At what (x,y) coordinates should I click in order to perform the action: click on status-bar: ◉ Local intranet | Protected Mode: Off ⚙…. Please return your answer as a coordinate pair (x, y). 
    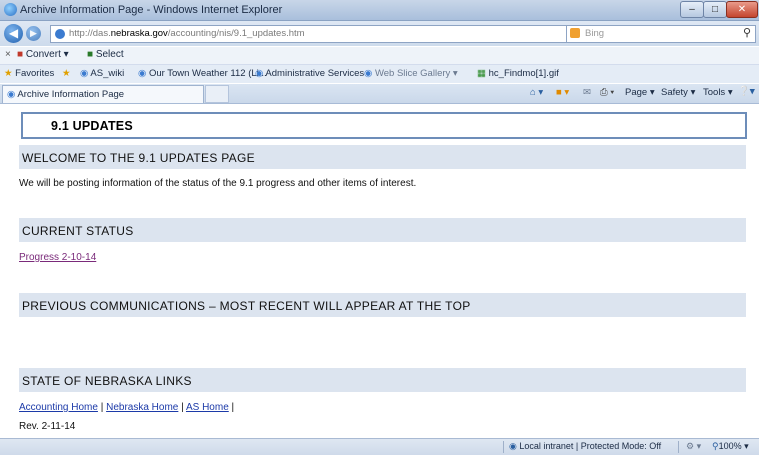
    Looking at the image, I should click on (379, 446).